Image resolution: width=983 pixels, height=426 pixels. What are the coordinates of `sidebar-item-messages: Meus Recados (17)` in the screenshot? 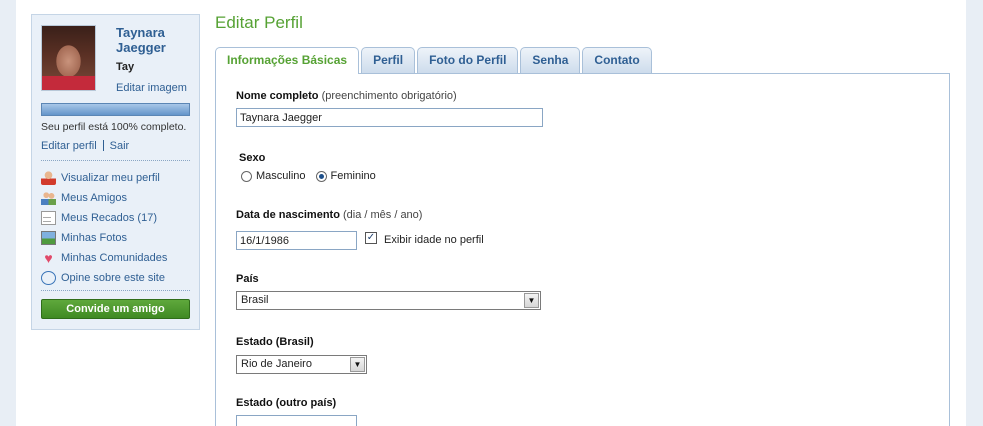 It's located at (104, 218).